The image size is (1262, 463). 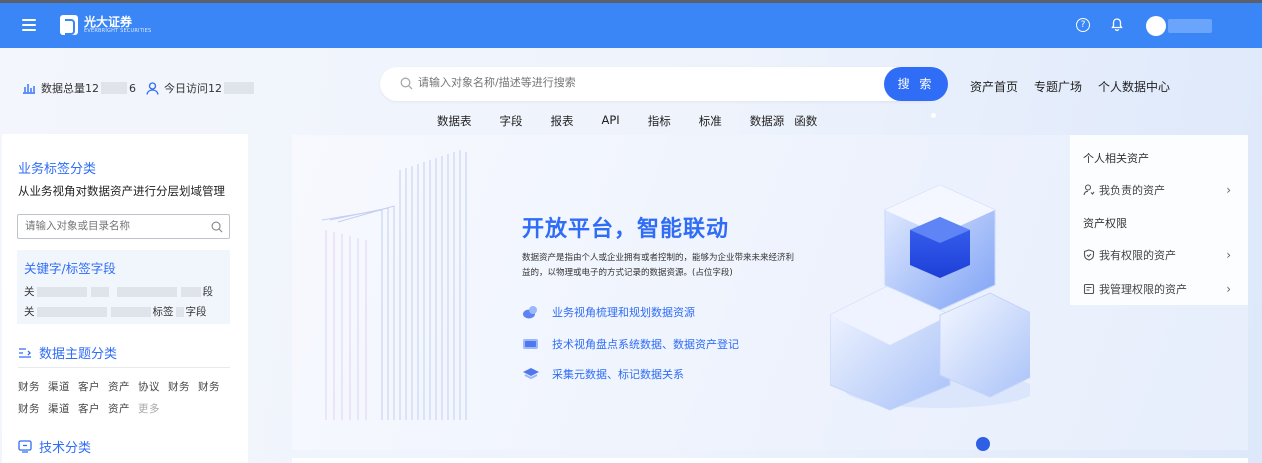 I want to click on cat-report: 报表, so click(x=562, y=121).